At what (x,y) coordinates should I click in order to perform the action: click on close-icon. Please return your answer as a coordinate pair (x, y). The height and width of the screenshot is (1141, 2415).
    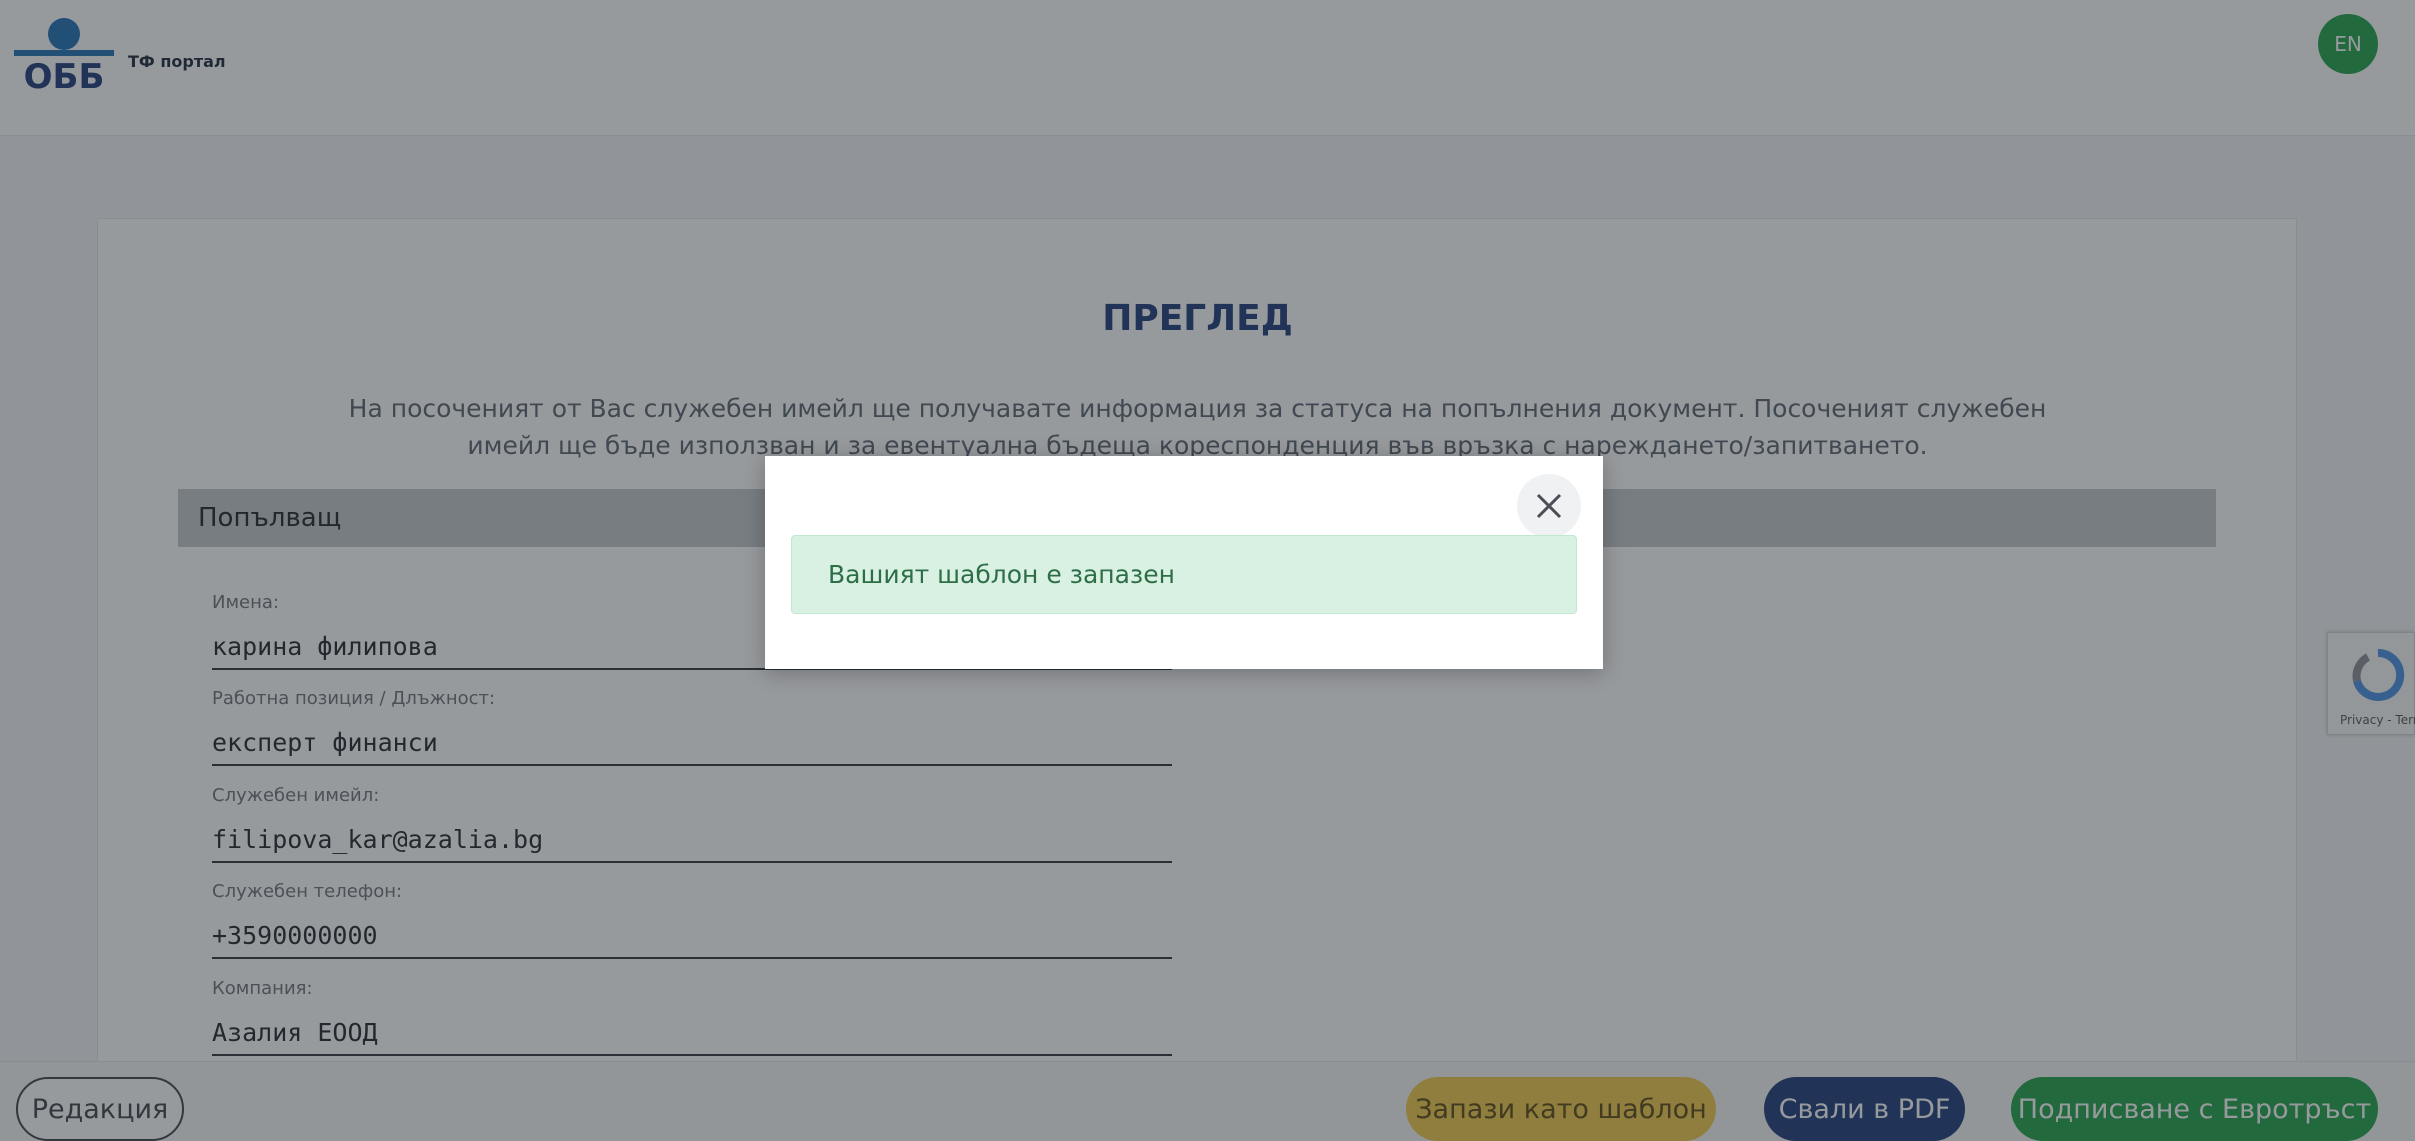
    Looking at the image, I should click on (1549, 506).